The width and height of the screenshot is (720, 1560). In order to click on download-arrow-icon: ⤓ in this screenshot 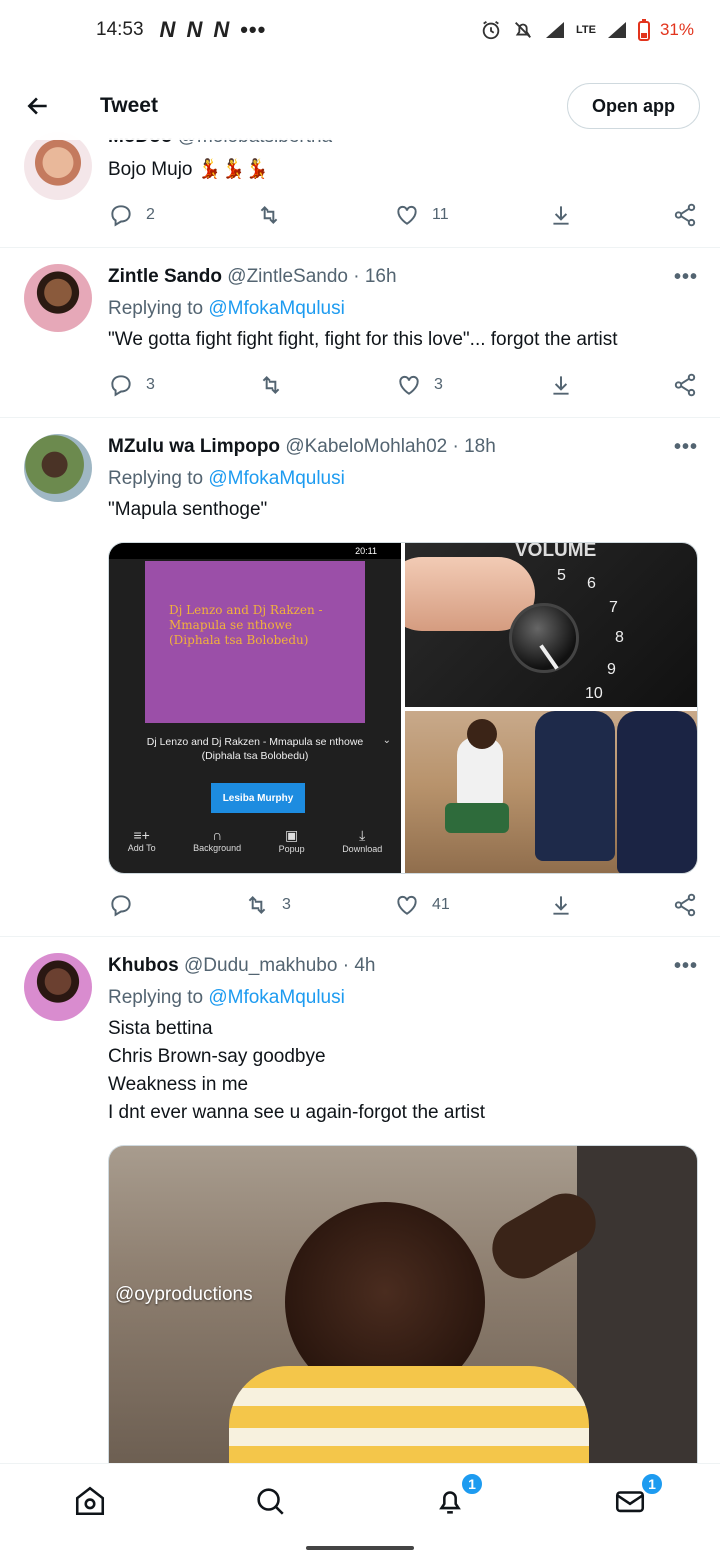, I will do `click(362, 835)`.